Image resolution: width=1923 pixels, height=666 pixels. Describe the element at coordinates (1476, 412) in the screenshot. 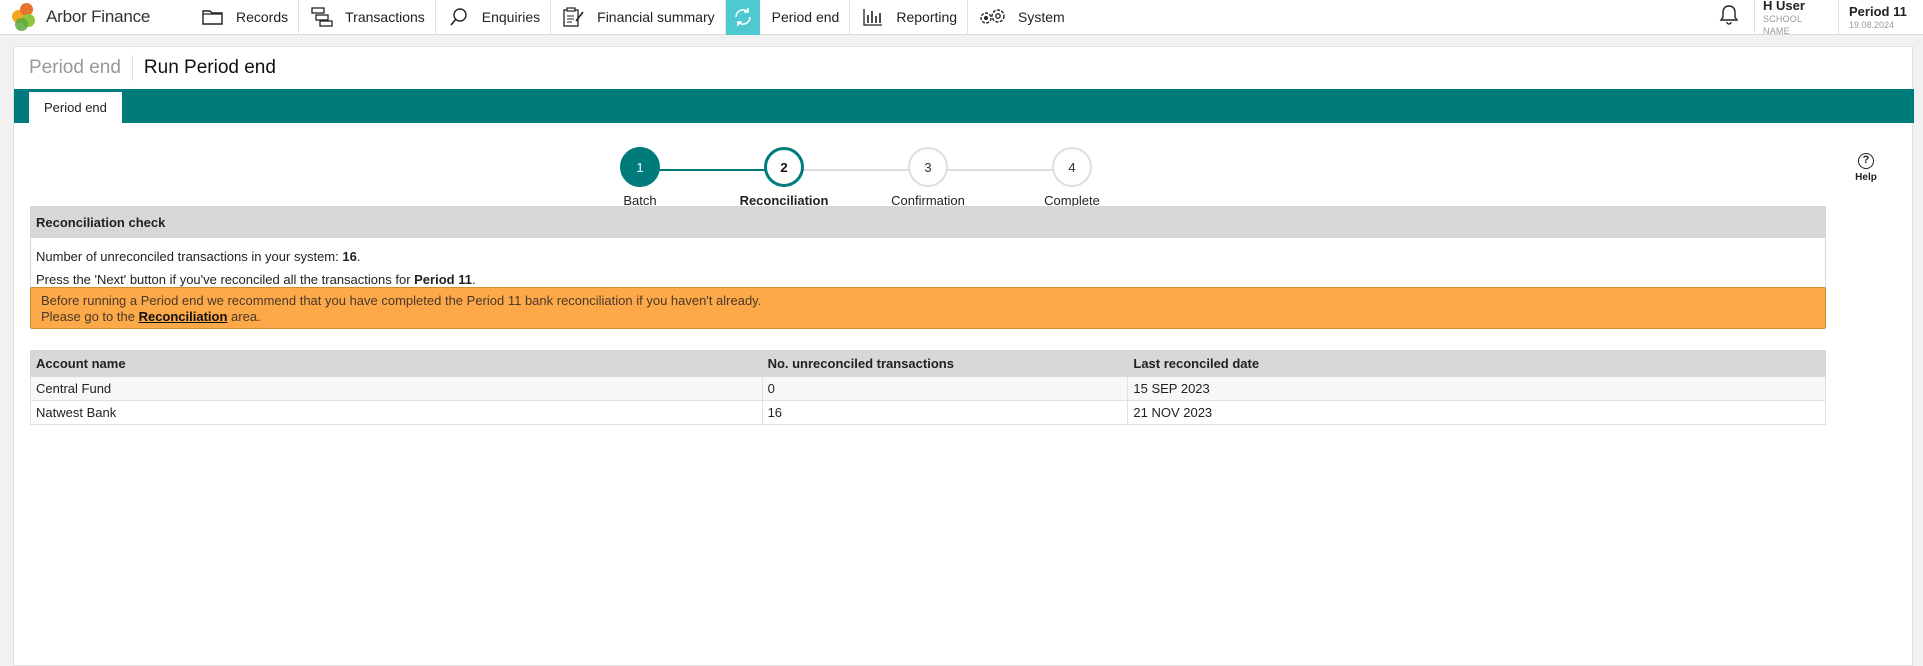

I see `last-reconciled-cell: 21 NOV 2023` at that location.